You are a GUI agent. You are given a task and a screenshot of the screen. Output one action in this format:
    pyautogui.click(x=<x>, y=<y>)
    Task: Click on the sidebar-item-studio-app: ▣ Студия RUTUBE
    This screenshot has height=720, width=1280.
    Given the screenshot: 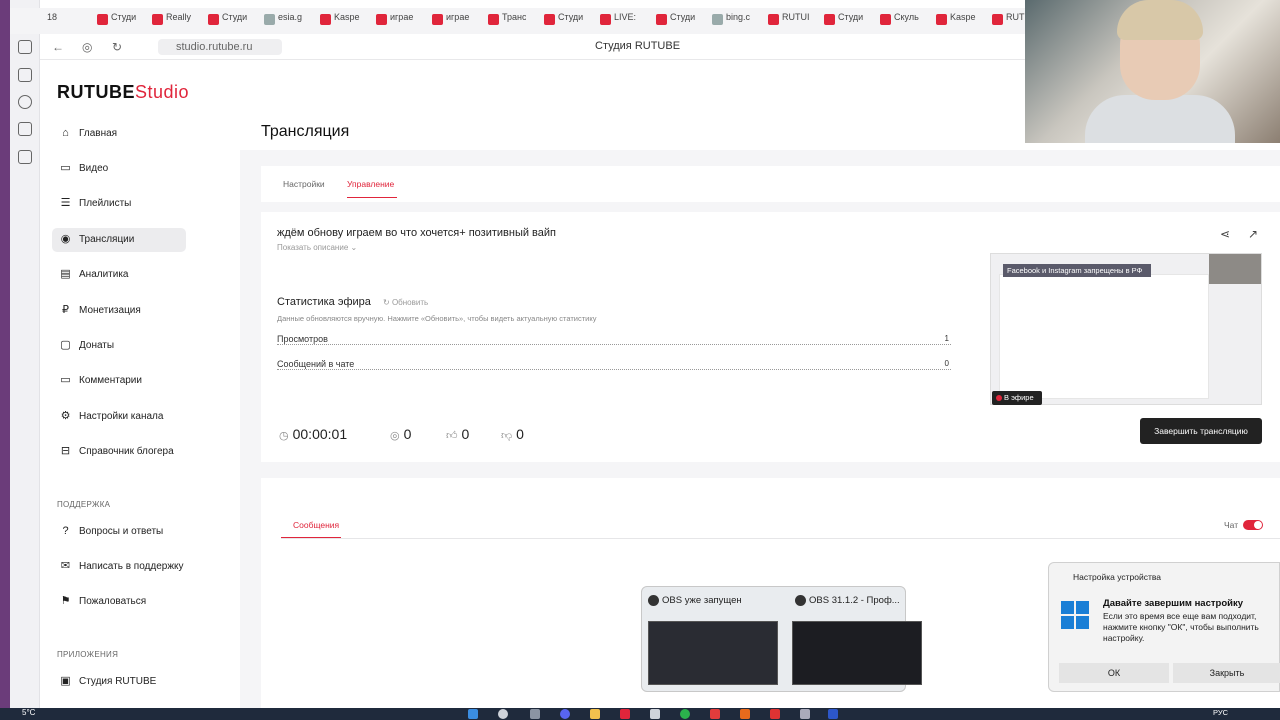 What is the action you would take?
    pyautogui.click(x=119, y=682)
    